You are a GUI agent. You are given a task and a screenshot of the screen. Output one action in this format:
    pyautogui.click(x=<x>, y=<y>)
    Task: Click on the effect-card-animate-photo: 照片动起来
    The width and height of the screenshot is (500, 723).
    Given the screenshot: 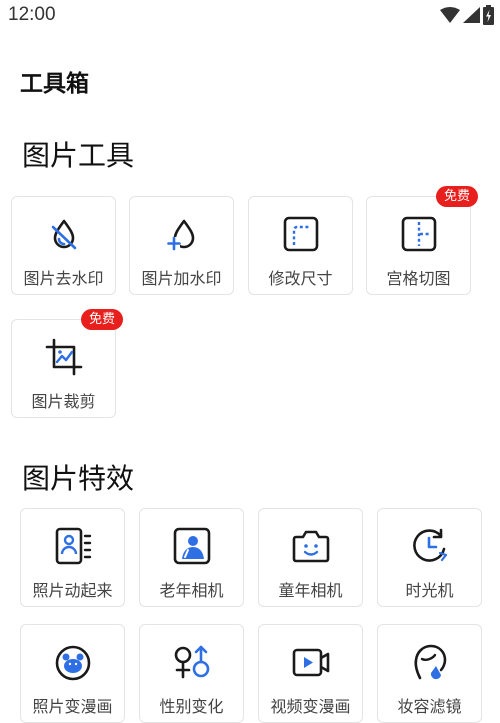 What is the action you would take?
    pyautogui.click(x=72, y=557)
    